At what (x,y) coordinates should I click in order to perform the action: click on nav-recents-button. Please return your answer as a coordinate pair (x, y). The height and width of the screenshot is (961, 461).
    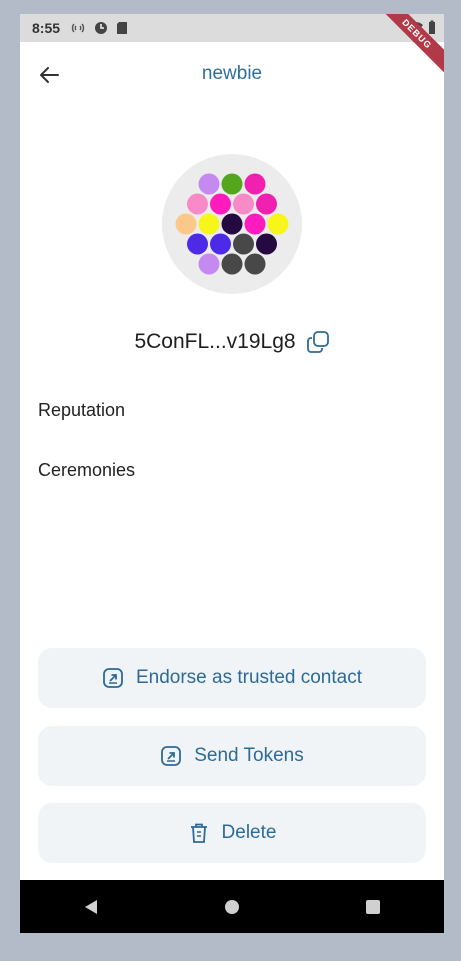
    Looking at the image, I should click on (373, 907).